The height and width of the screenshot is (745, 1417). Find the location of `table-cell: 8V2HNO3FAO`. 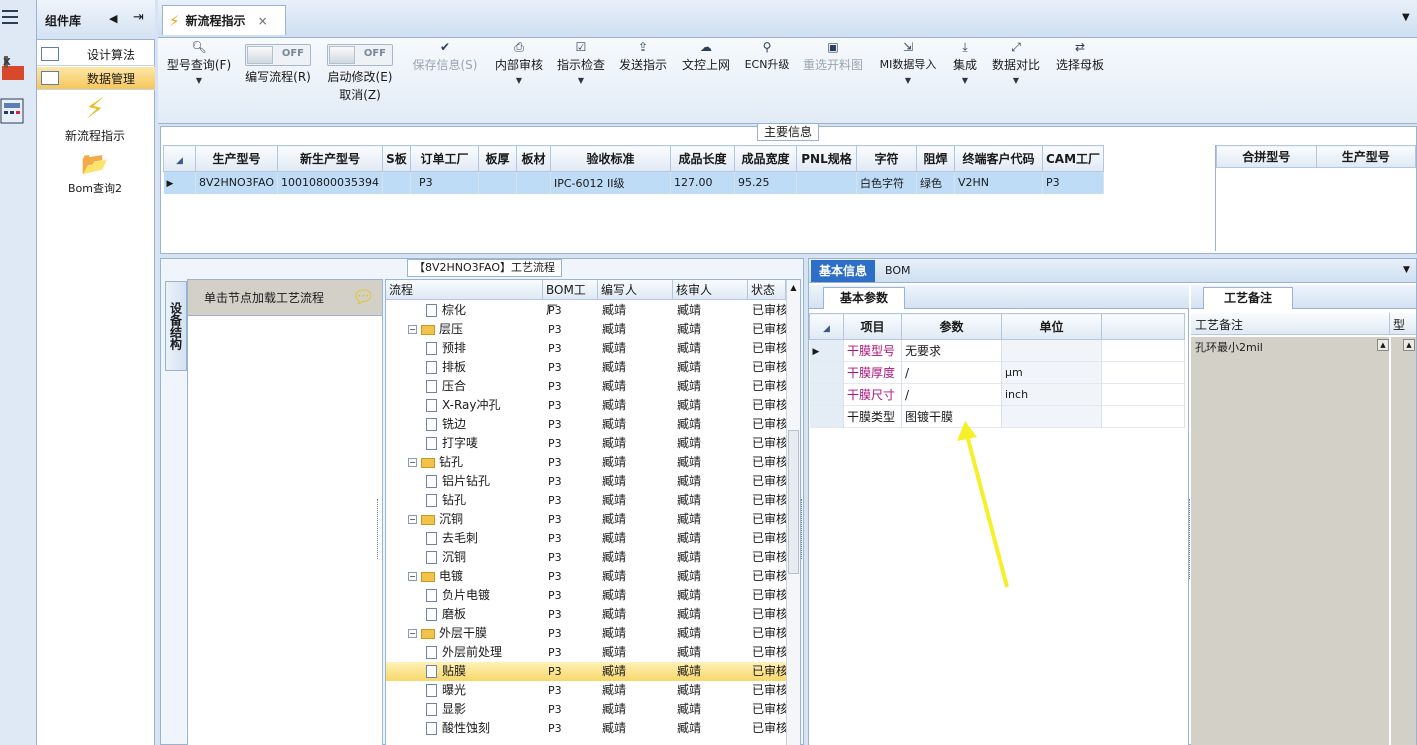

table-cell: 8V2HNO3FAO is located at coordinates (236, 182).